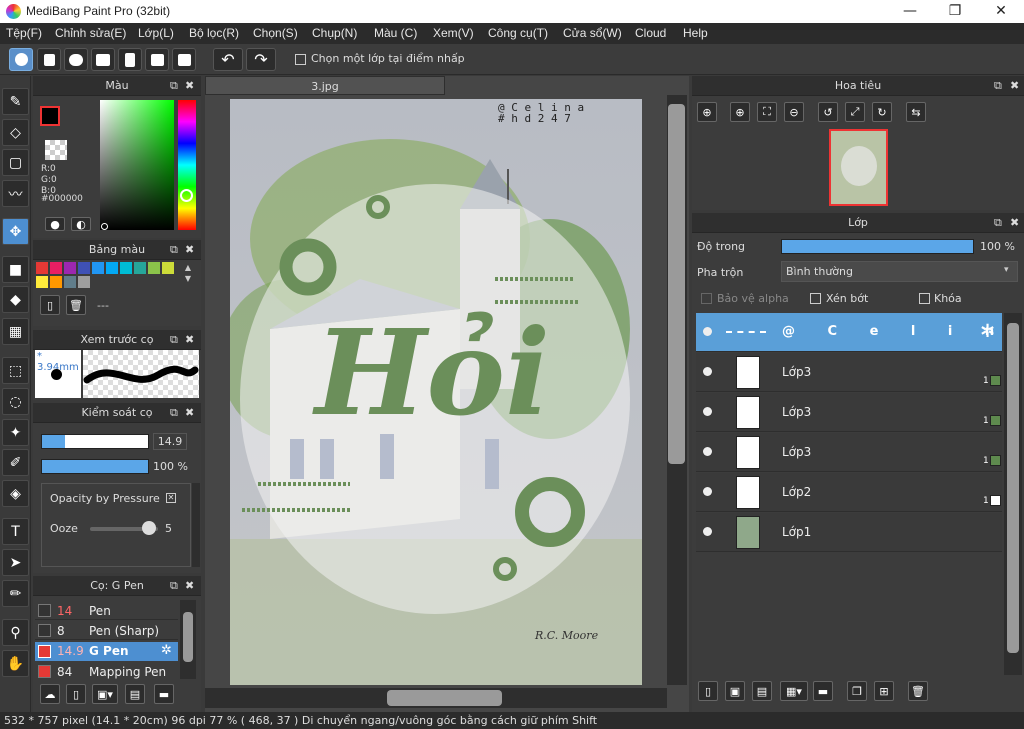 The image size is (1024, 729). I want to click on lock-checkbox, so click(924, 298).